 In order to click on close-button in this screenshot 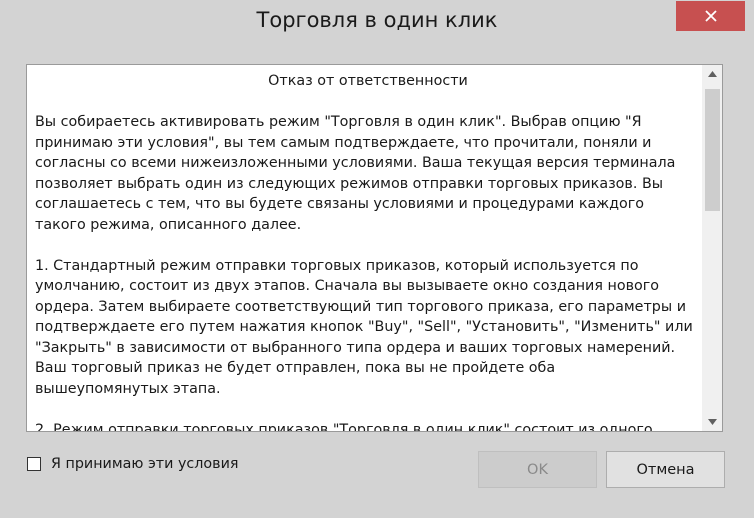, I will do `click(710, 16)`.